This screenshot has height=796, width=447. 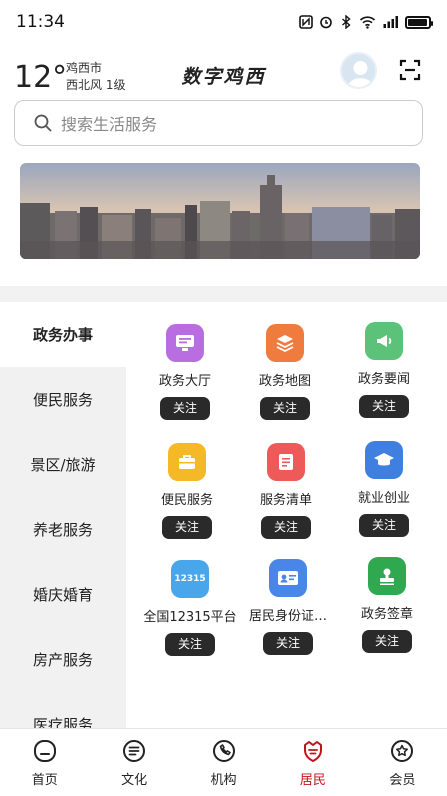 I want to click on sidebar-item-elderly-care: 养老服务, so click(x=63, y=529).